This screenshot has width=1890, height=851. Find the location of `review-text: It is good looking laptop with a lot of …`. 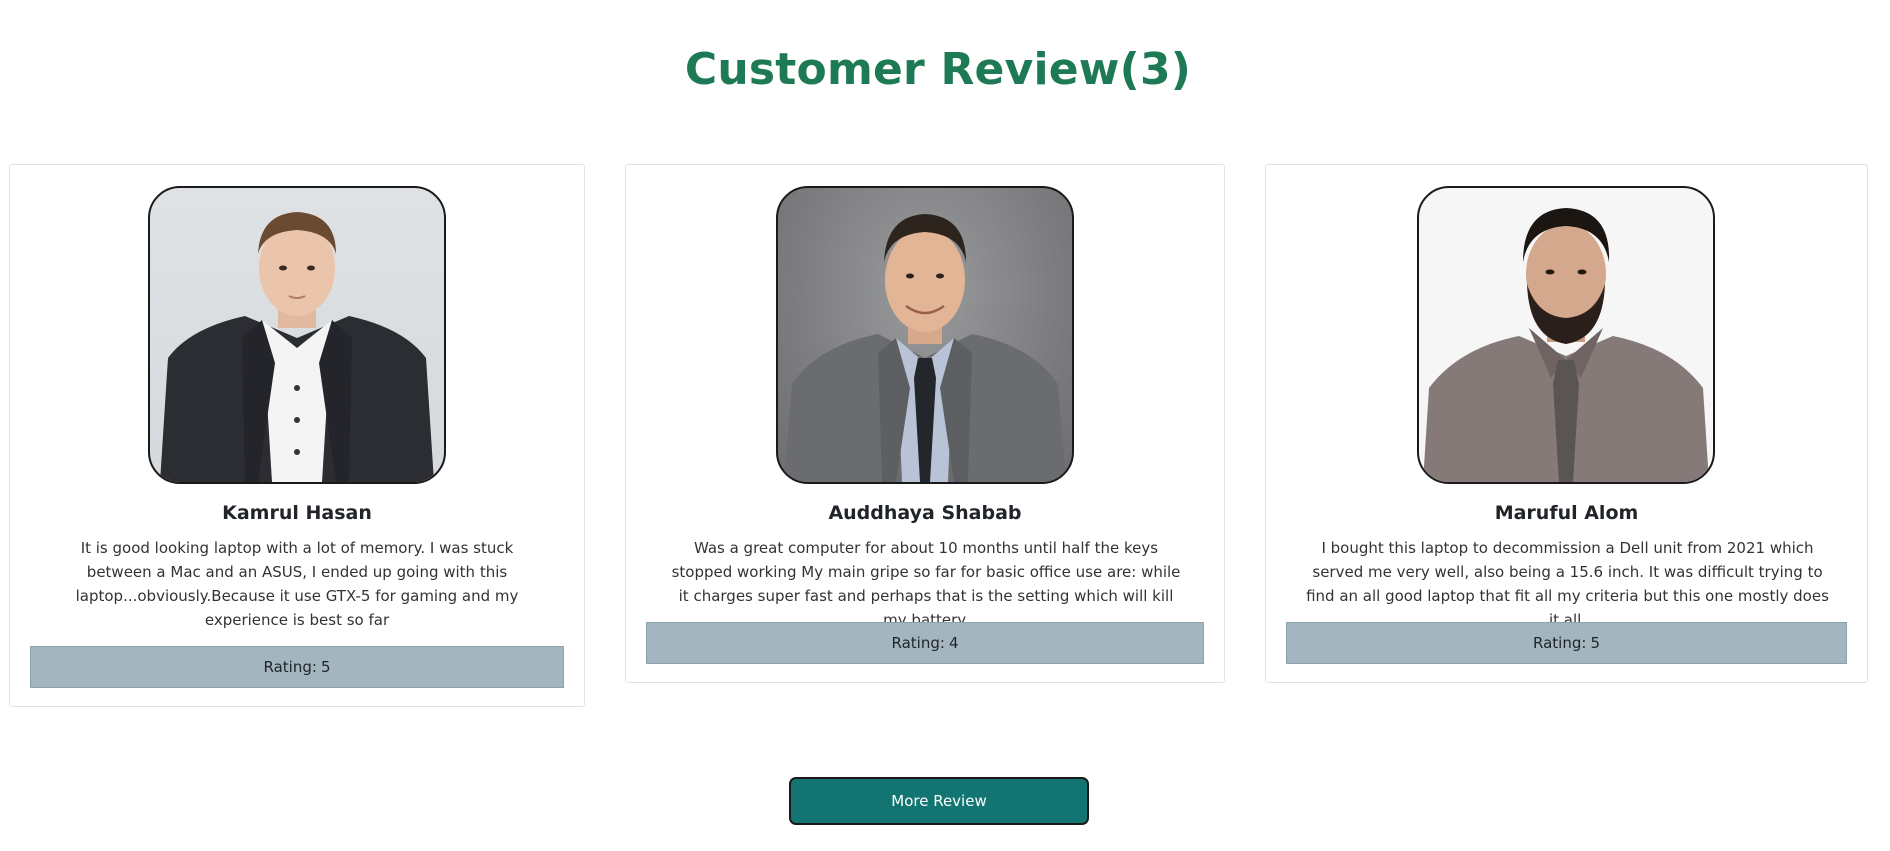

review-text: It is good looking laptop with a lot of … is located at coordinates (297, 584).